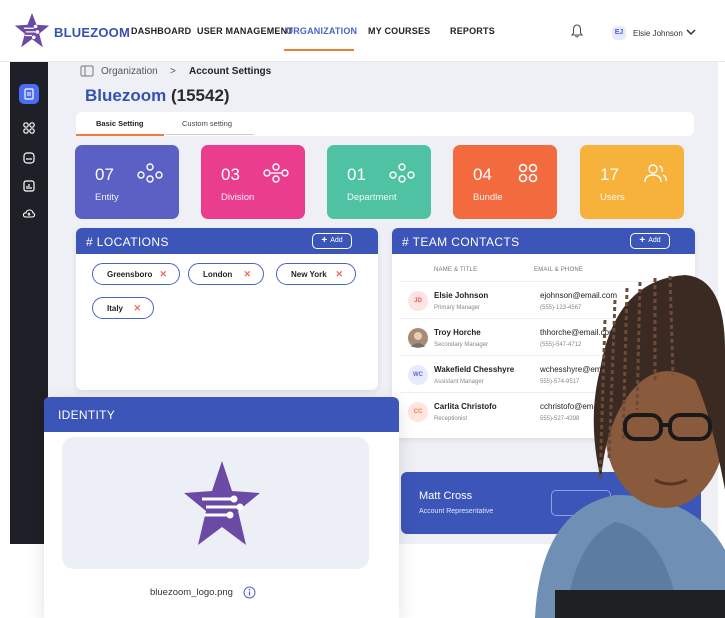  I want to click on reports-icon, so click(29, 186).